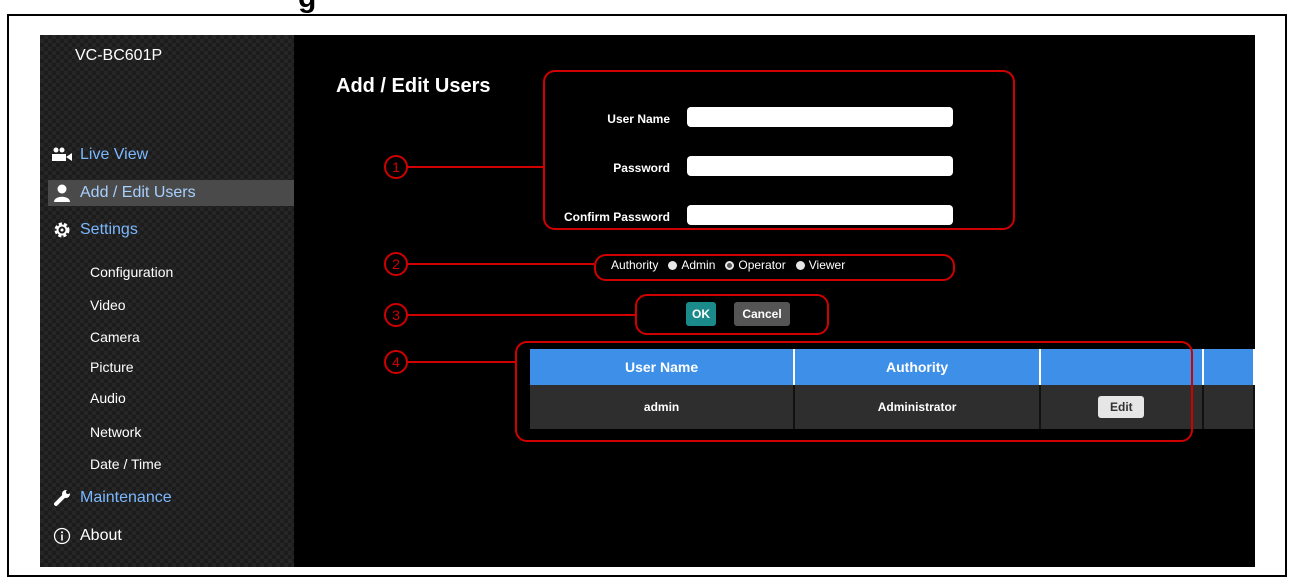 The height and width of the screenshot is (579, 1294). Describe the element at coordinates (62, 193) in the screenshot. I see `user-icon` at that location.